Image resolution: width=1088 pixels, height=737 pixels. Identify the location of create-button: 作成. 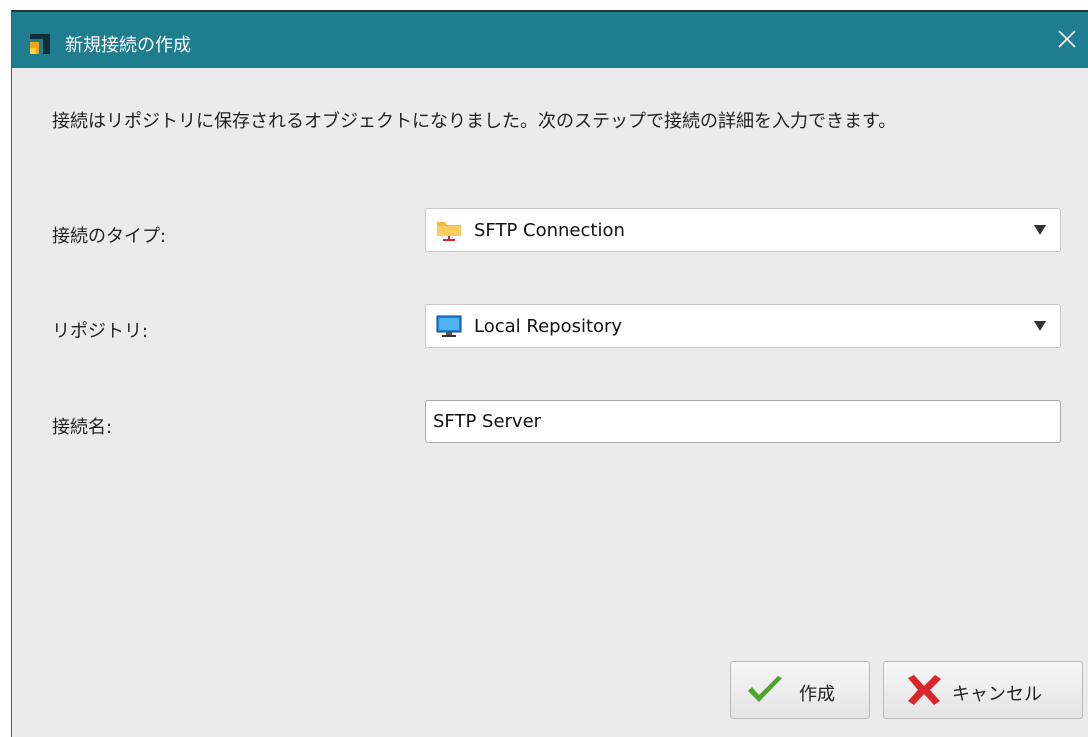
(800, 690).